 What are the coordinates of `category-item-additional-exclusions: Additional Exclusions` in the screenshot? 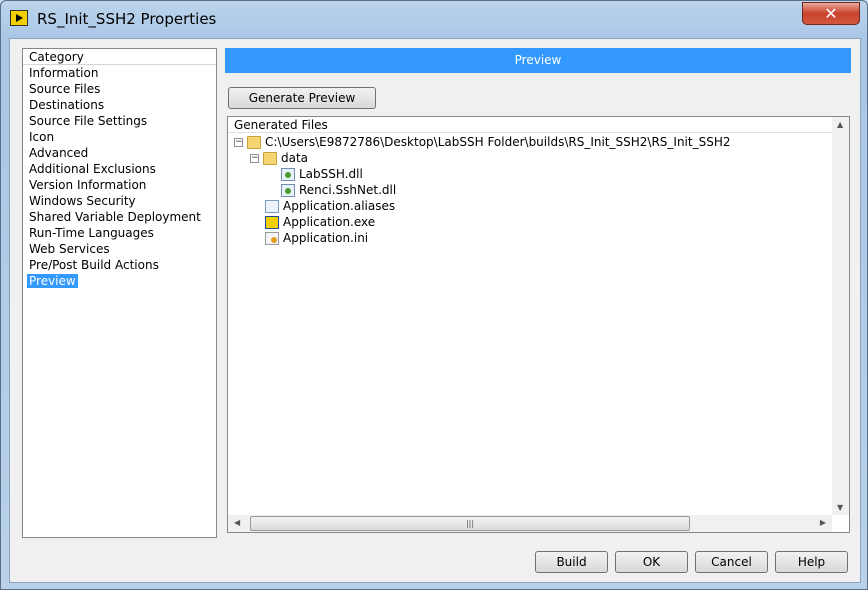 It's located at (119, 169).